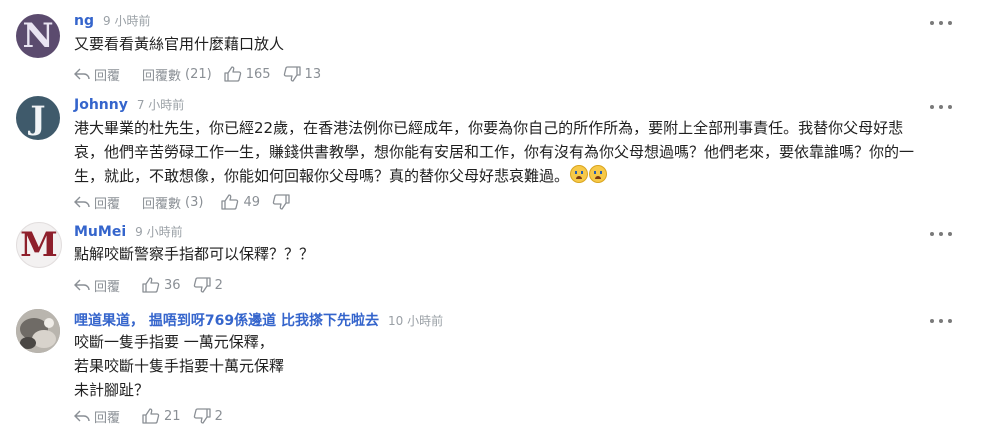 The height and width of the screenshot is (433, 1000). I want to click on like-button: 165, so click(247, 74).